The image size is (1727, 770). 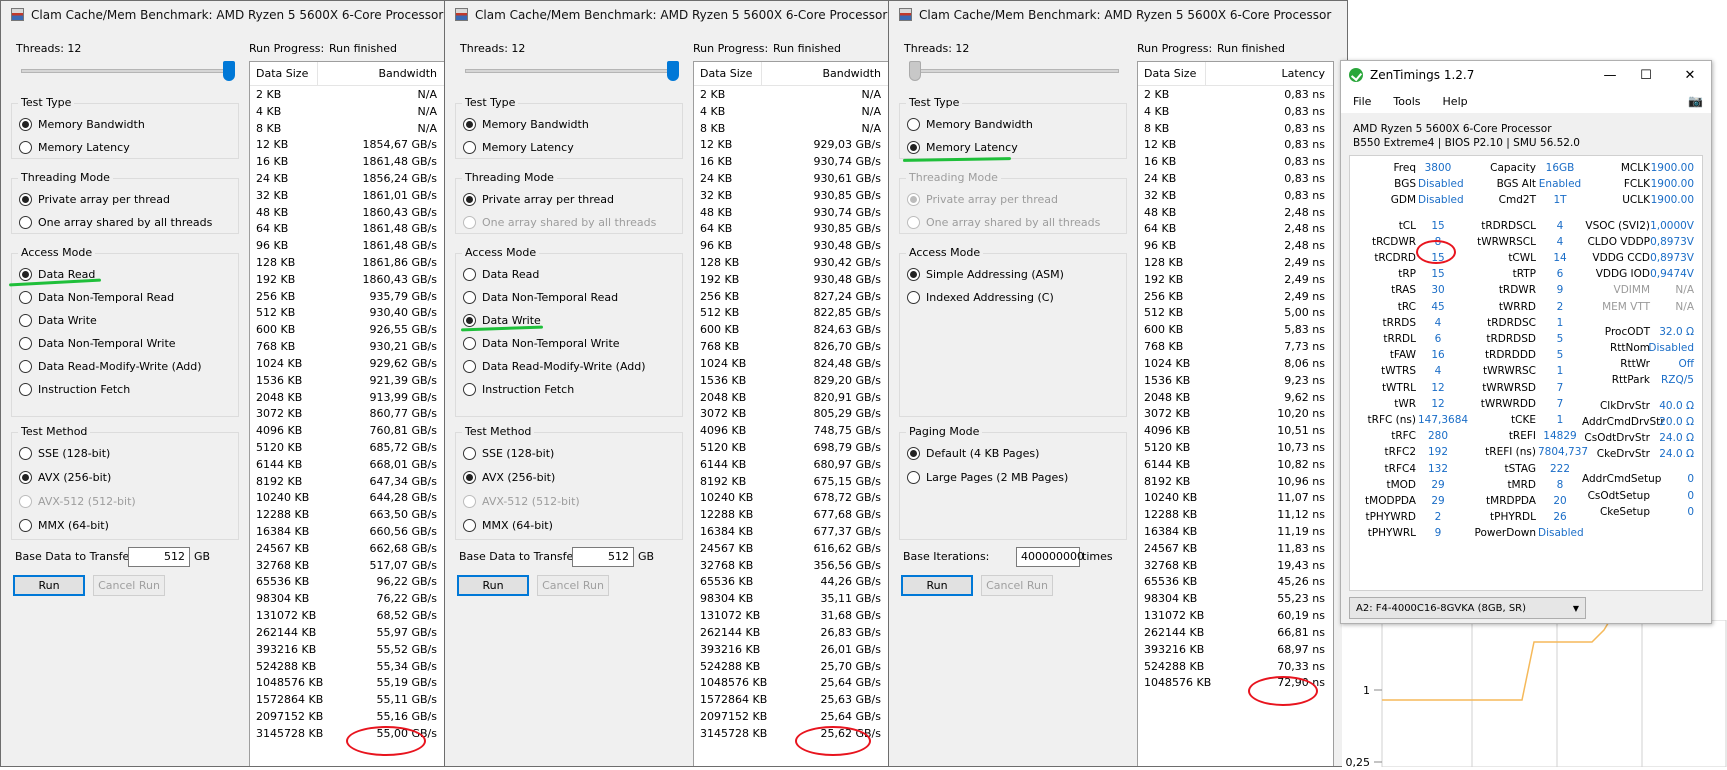 I want to click on table-row: 16 KB 1861,48 GB/s, so click(x=347, y=161).